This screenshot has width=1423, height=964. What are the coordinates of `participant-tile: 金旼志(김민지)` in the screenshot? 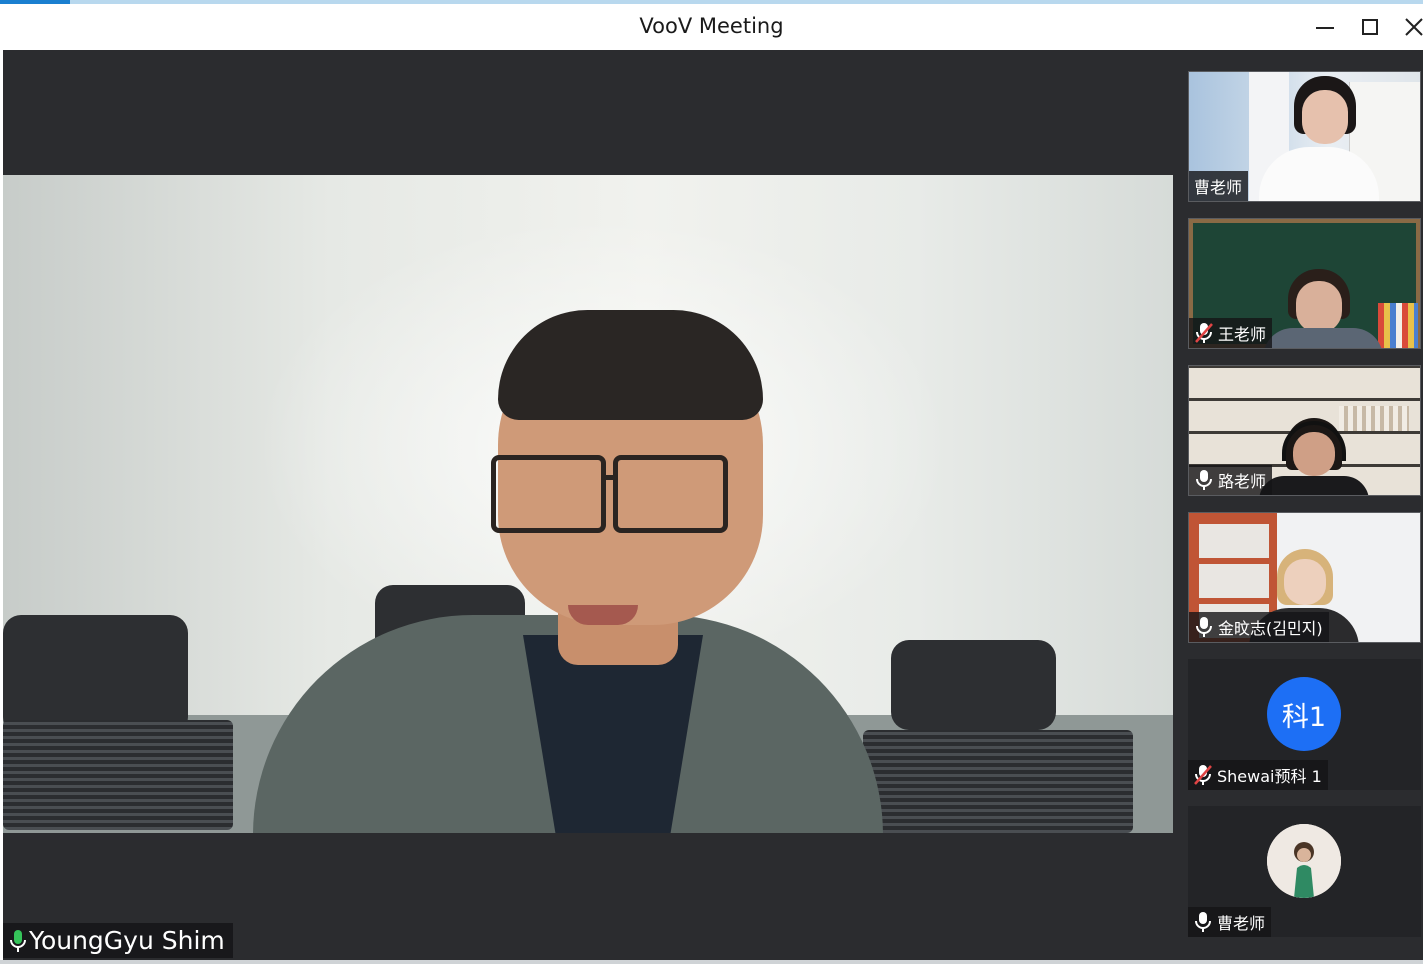 It's located at (1304, 577).